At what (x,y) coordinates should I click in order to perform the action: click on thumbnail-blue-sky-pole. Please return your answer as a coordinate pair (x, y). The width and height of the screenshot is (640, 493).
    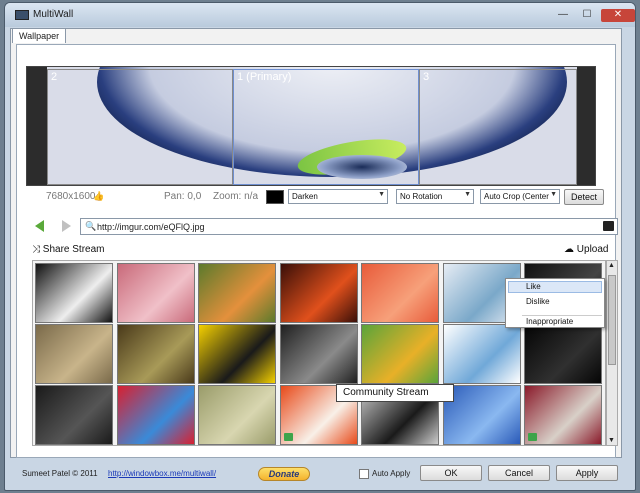
    Looking at the image, I should click on (481, 415).